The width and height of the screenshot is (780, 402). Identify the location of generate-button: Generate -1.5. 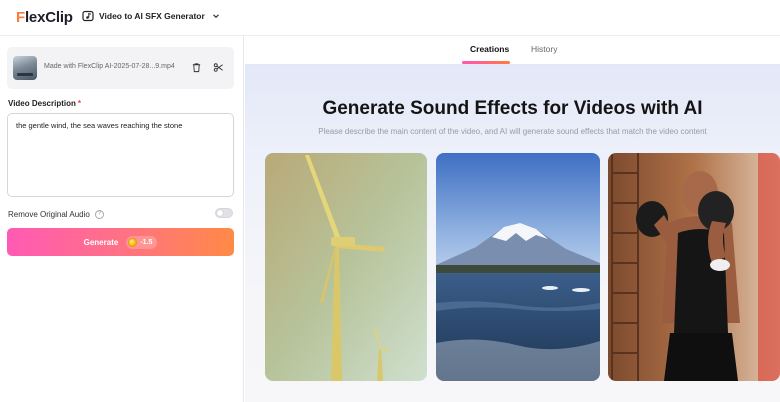
(120, 242).